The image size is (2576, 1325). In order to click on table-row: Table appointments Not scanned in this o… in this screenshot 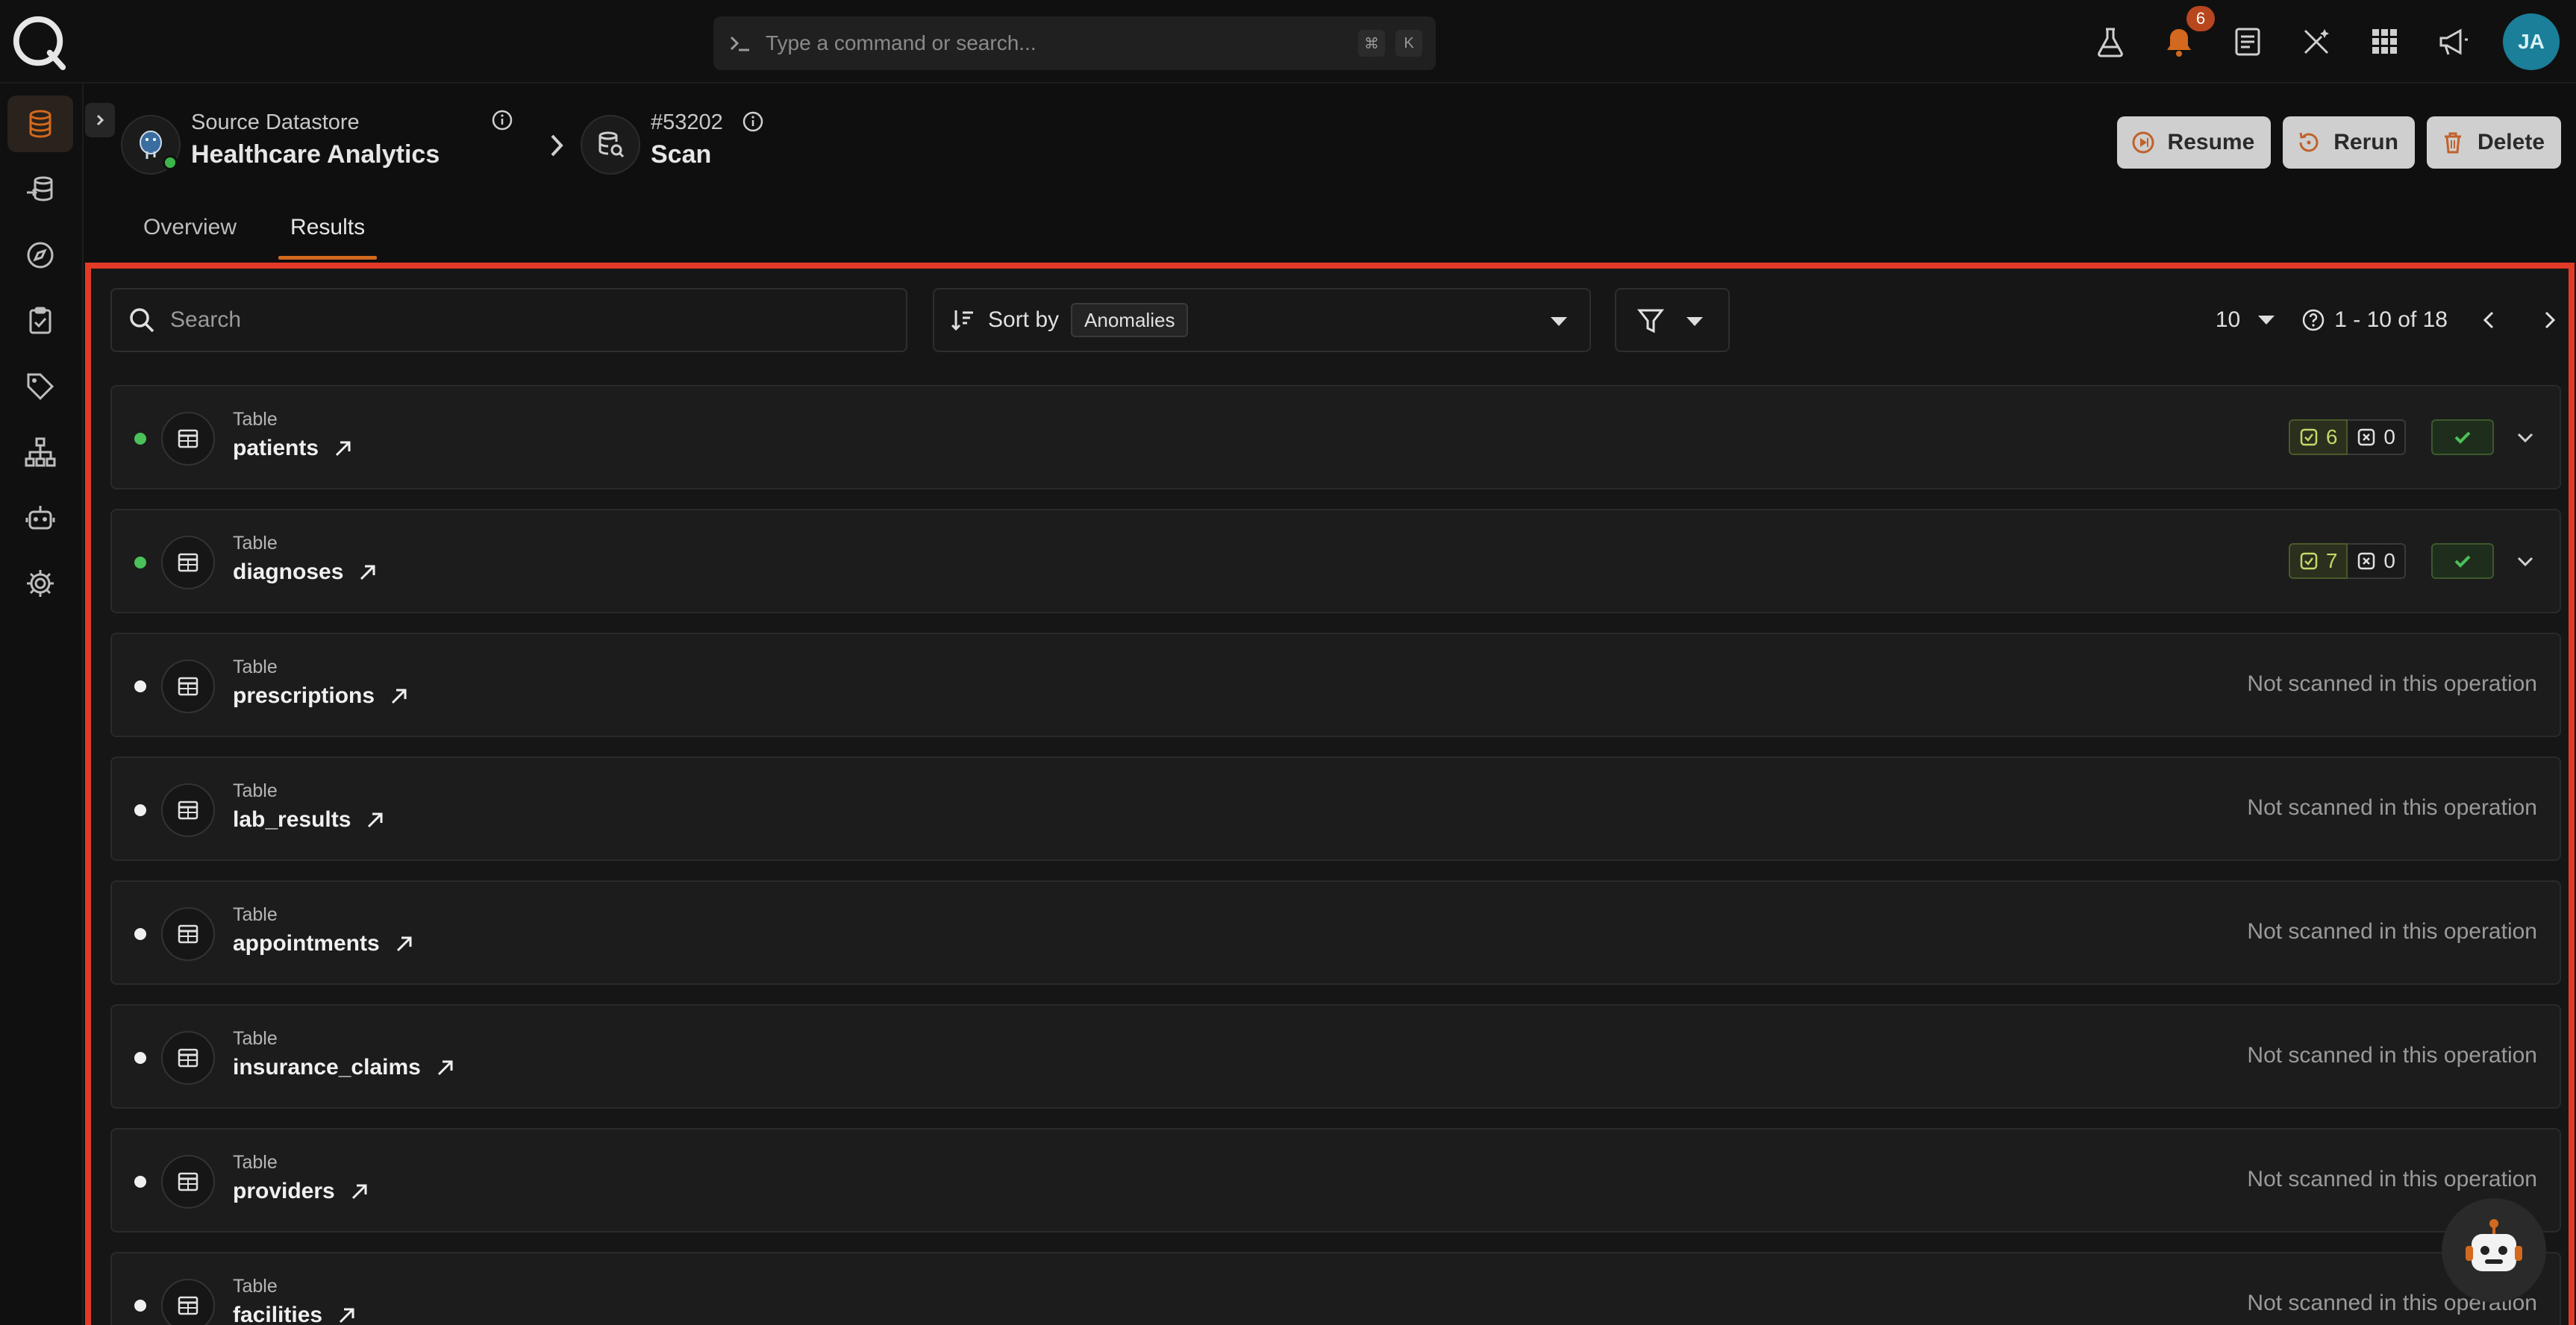, I will do `click(1335, 932)`.